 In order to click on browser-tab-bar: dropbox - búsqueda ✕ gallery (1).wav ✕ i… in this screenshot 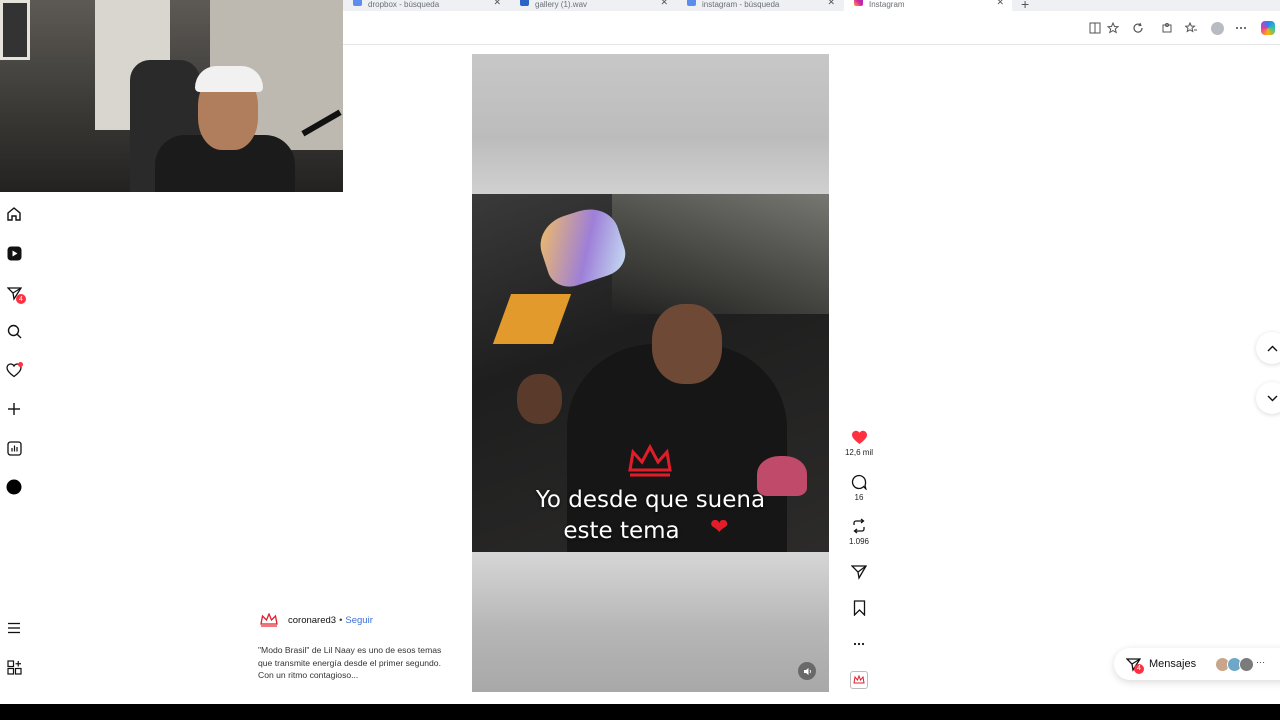, I will do `click(811, 5)`.